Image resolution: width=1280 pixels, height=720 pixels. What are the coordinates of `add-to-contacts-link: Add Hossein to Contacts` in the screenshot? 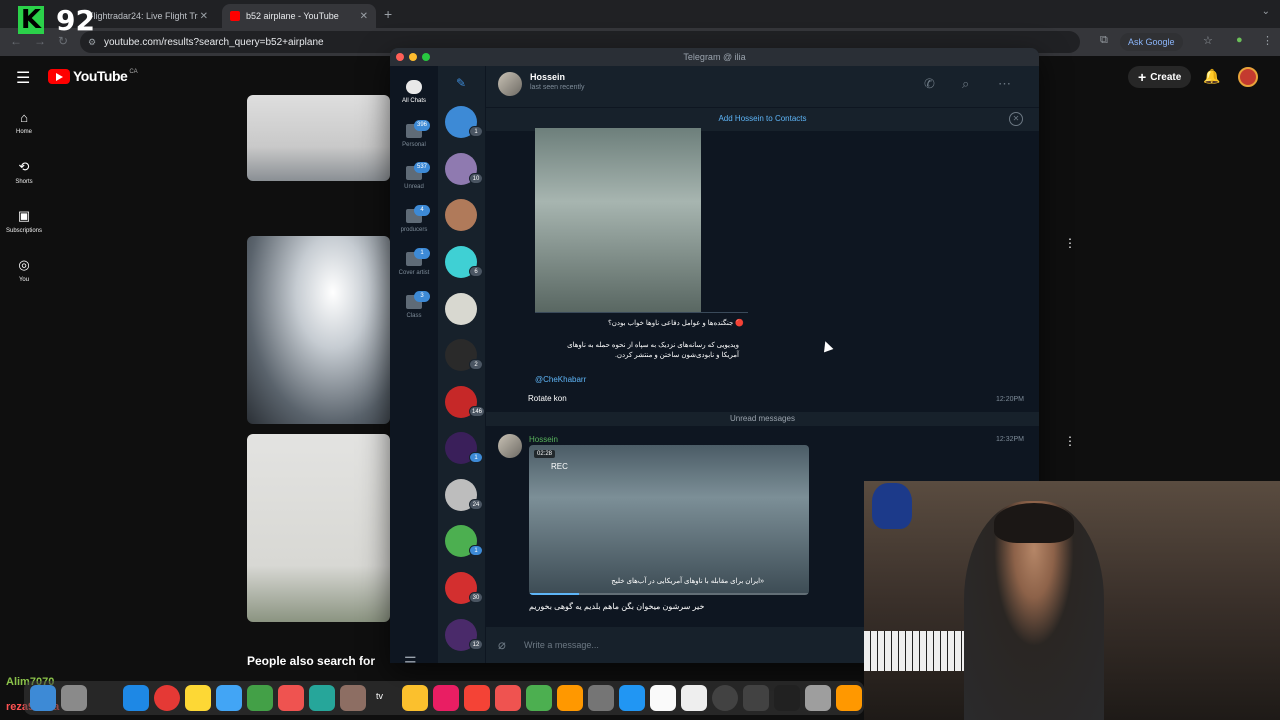 It's located at (762, 118).